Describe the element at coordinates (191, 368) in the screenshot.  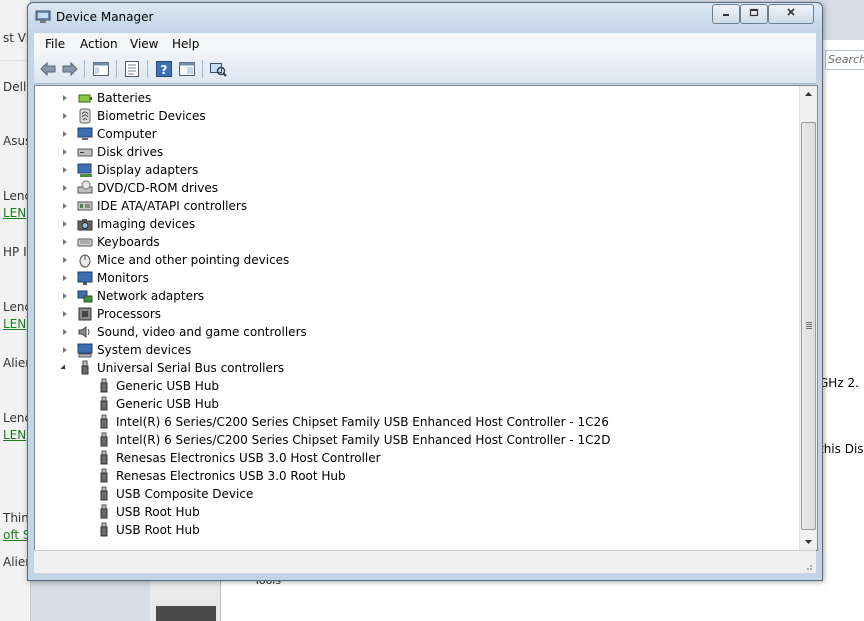
I see `tree-item-label: Universal Serial Bus controllers` at that location.